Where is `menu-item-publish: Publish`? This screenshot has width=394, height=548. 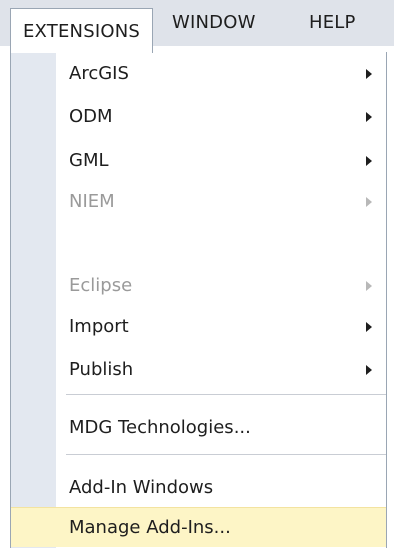
menu-item-publish: Publish is located at coordinates (198, 370).